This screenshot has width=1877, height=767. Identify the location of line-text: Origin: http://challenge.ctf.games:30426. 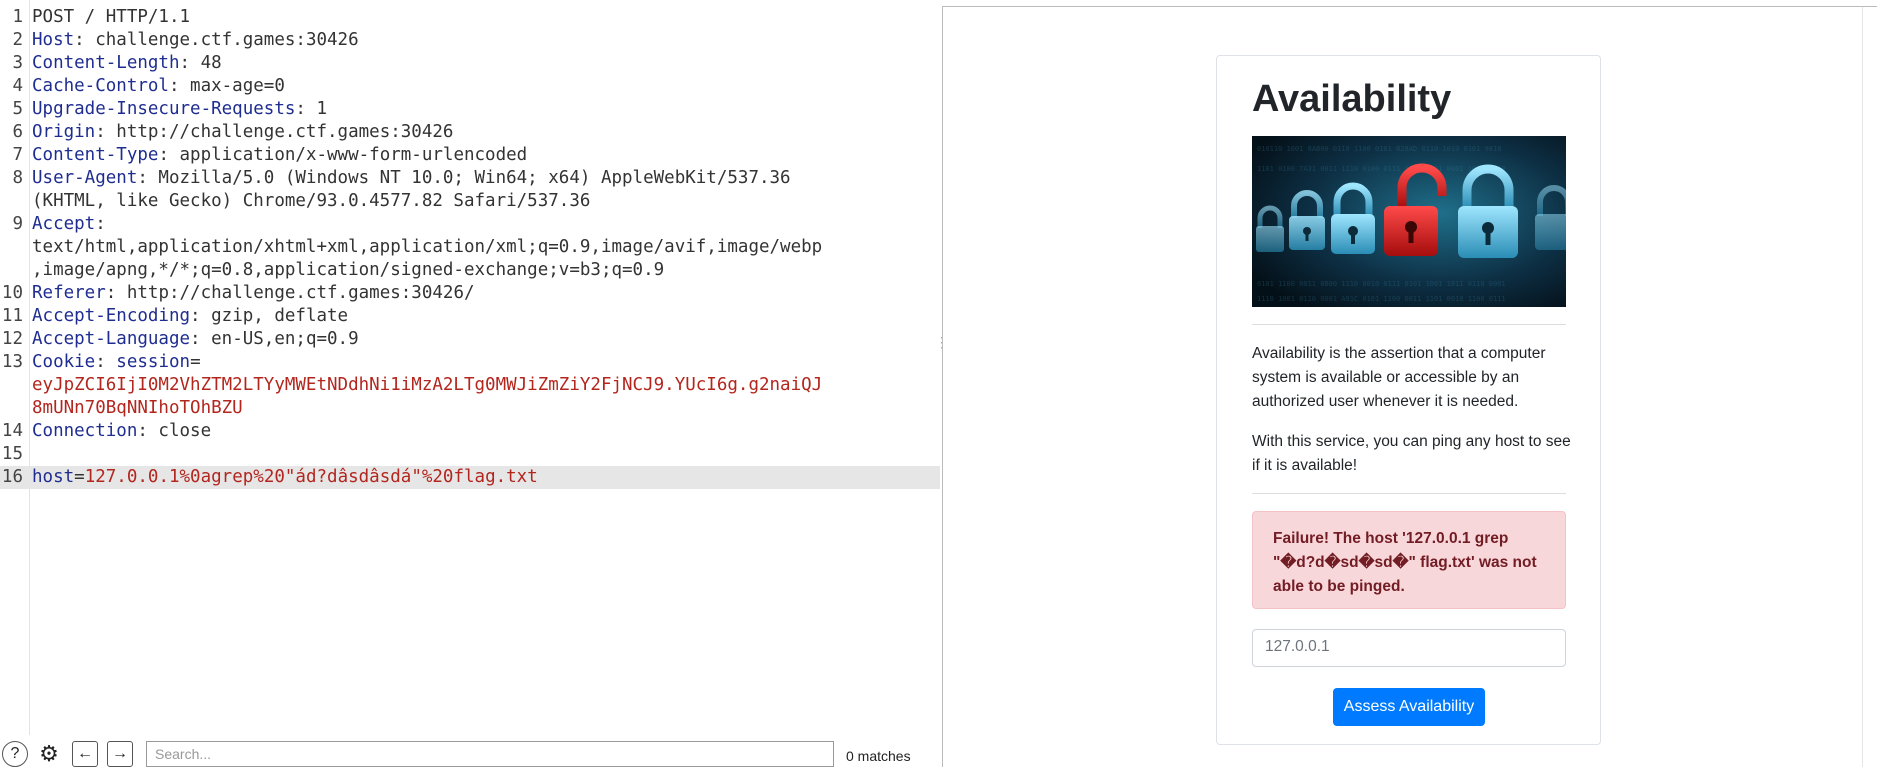
(240, 132).